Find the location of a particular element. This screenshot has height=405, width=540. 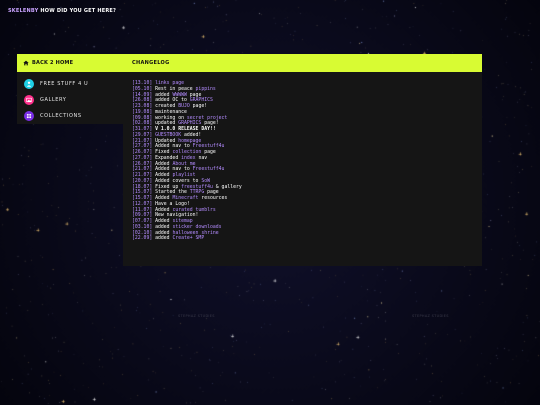

entry-date: [19.08] is located at coordinates (142, 112).